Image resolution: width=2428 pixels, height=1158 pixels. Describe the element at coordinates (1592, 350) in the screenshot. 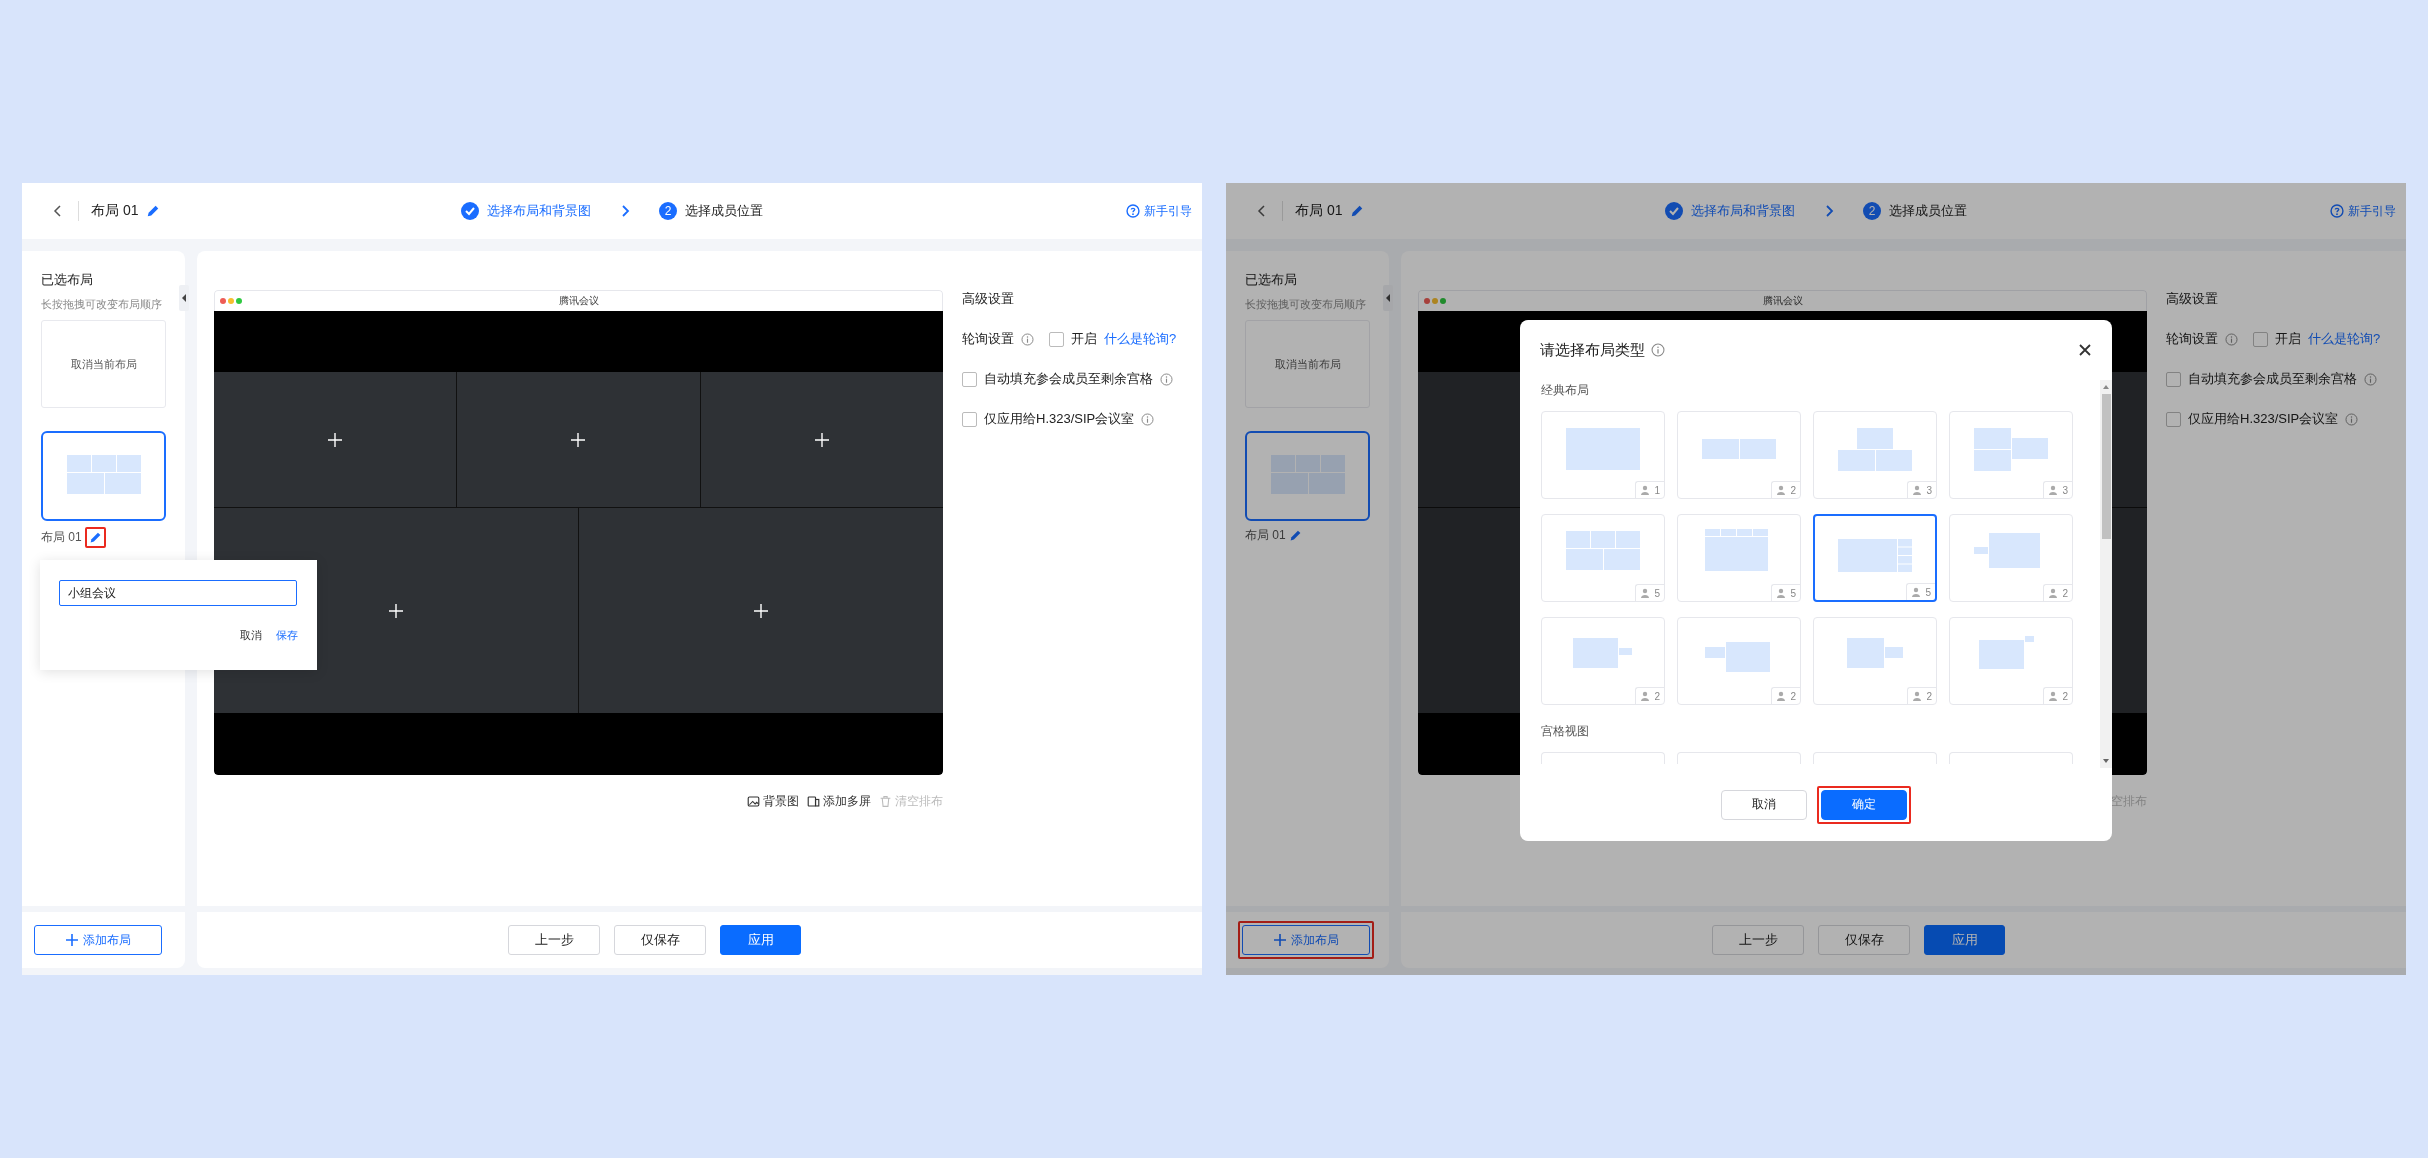

I see `dialog-title: 请选择布局类型` at that location.